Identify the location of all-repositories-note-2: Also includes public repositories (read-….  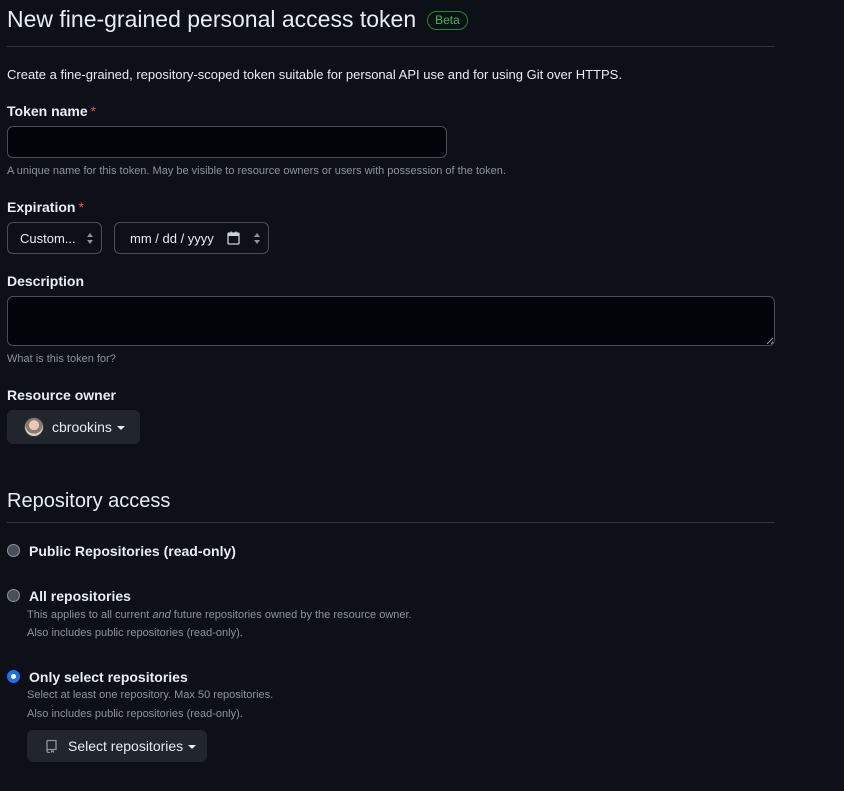
(135, 633).